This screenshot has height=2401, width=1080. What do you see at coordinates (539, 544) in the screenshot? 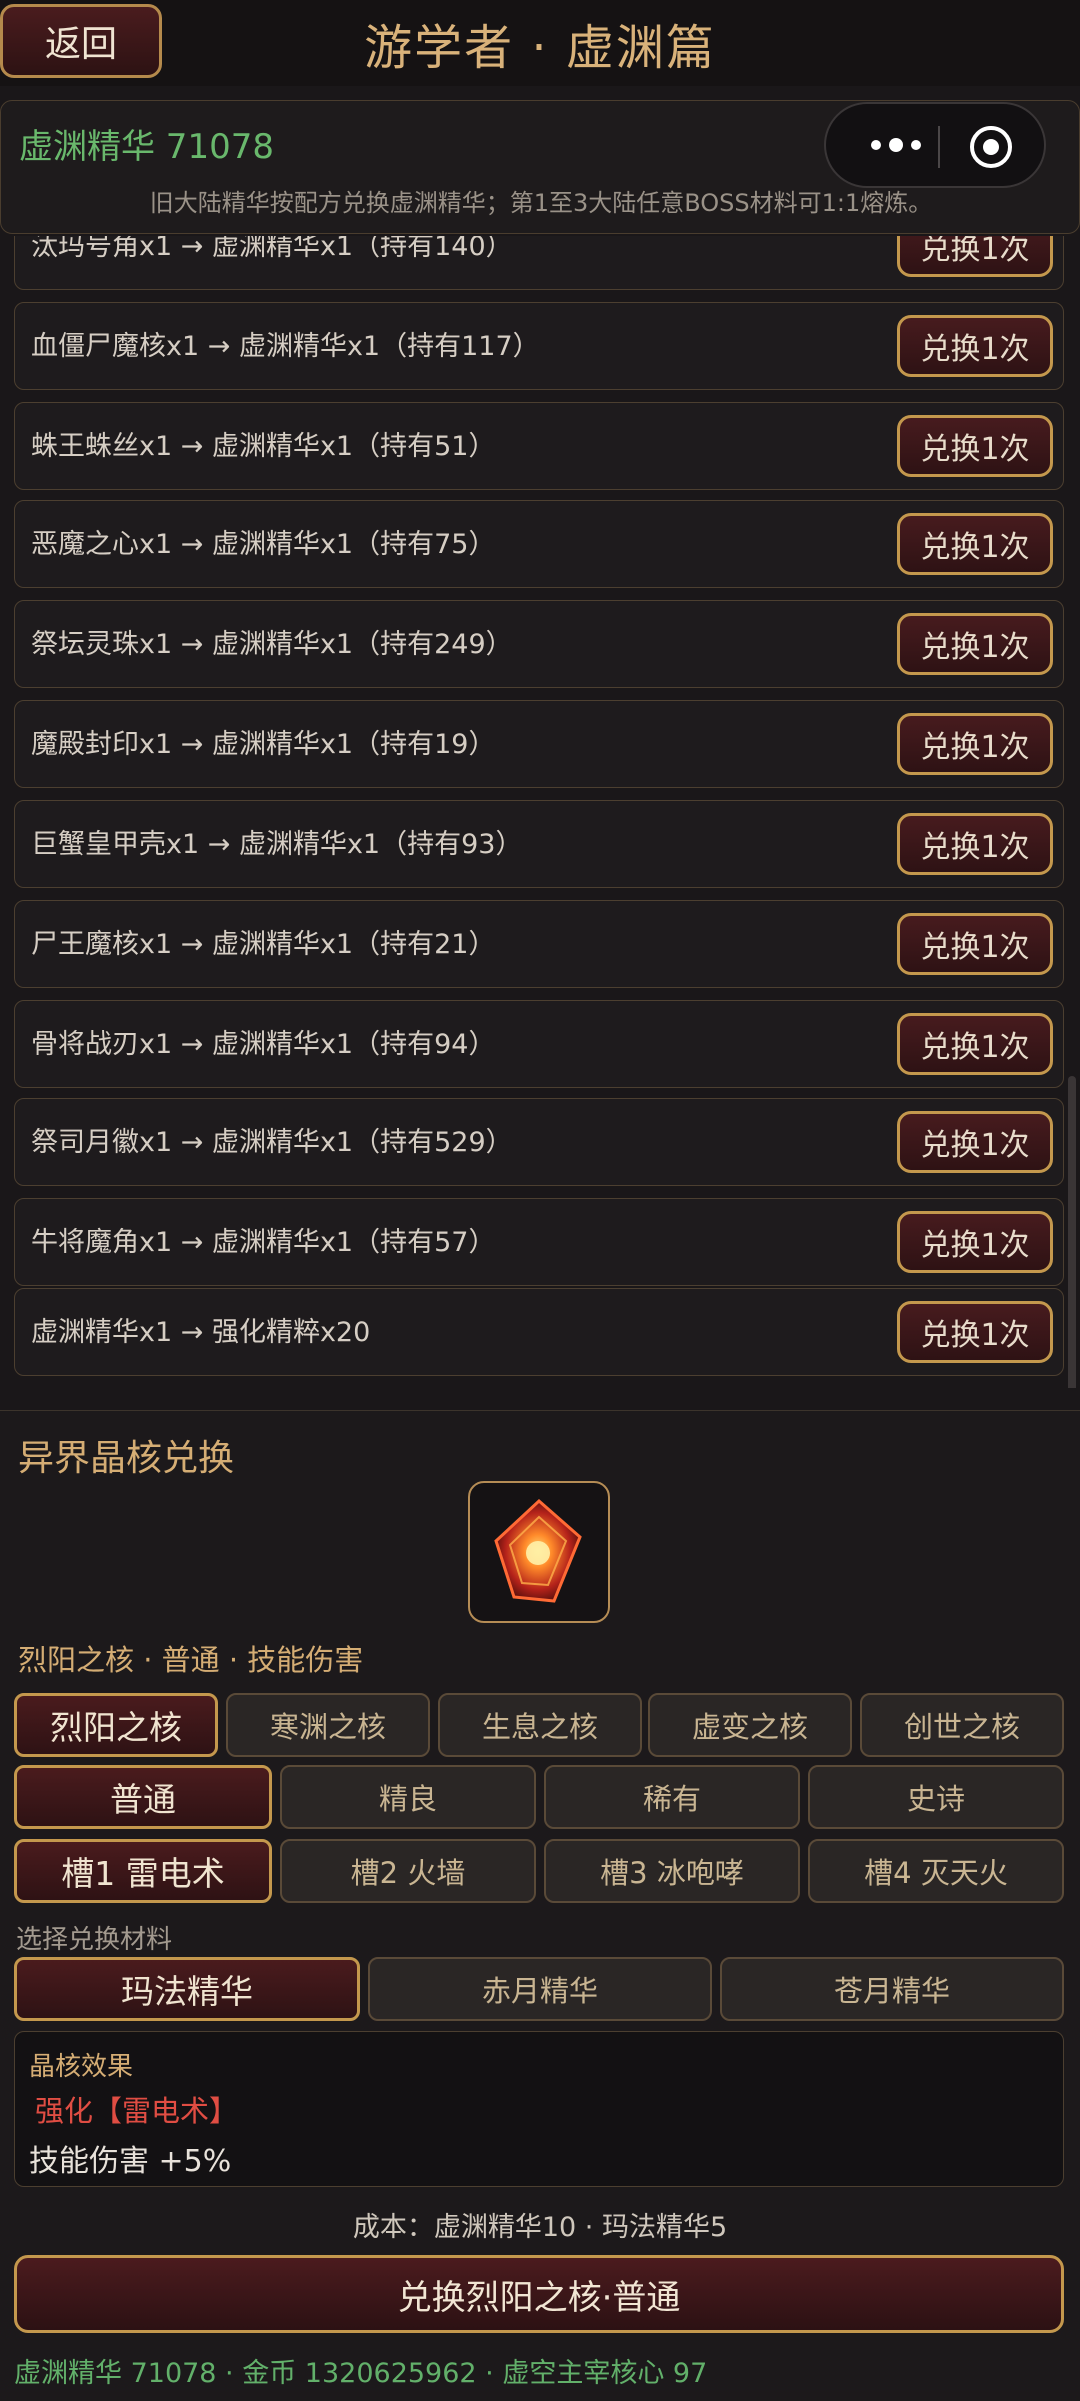
I see `recipe-row: 恶魔之心x1 → 虚渊精华x1（持有75） 兑换1次` at bounding box center [539, 544].